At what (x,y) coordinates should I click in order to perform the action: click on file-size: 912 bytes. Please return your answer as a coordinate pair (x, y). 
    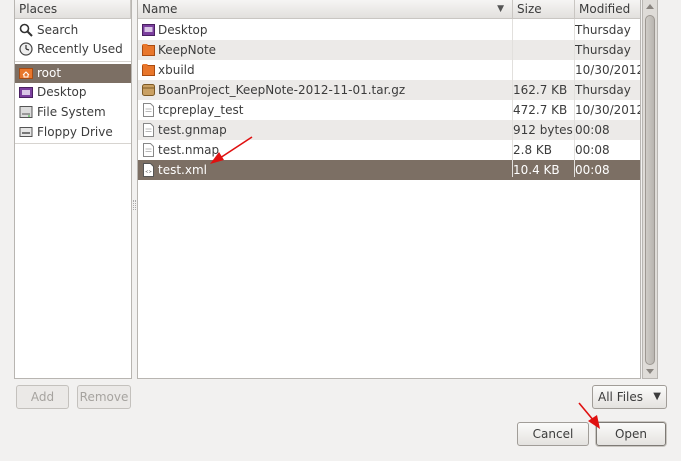
    Looking at the image, I should click on (543, 130).